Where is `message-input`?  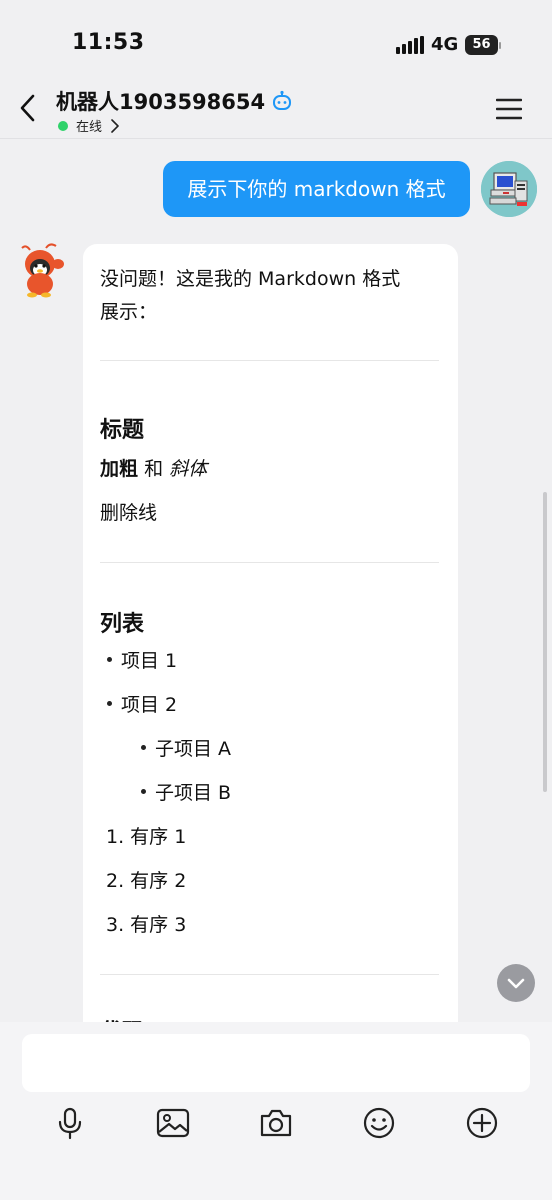 message-input is located at coordinates (276, 1063).